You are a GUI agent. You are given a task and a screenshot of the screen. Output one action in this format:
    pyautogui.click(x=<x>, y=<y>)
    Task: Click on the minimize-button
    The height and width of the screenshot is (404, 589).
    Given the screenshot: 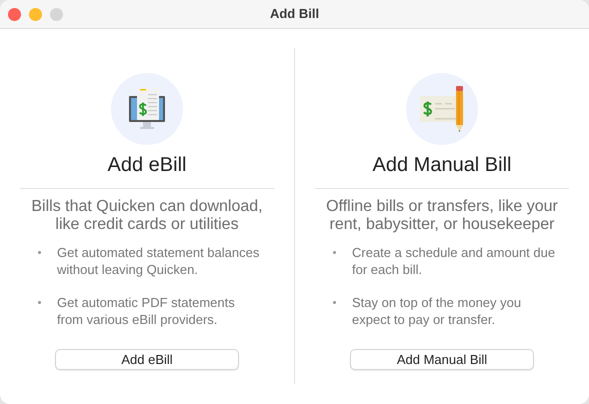 What is the action you would take?
    pyautogui.click(x=35, y=14)
    